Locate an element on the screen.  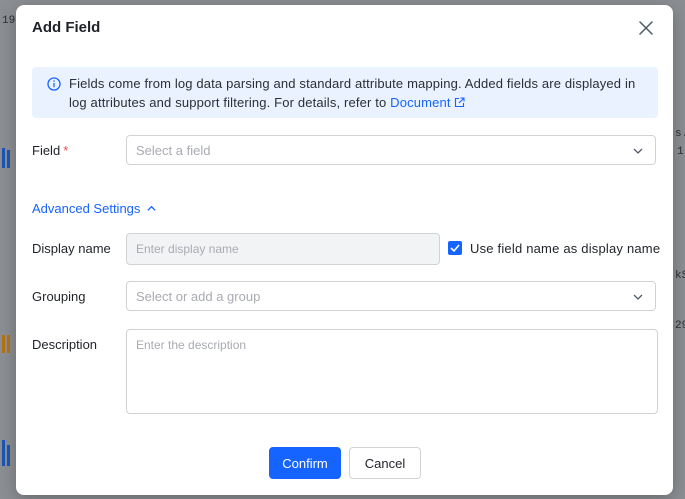
document-link-label: Document is located at coordinates (420, 102).